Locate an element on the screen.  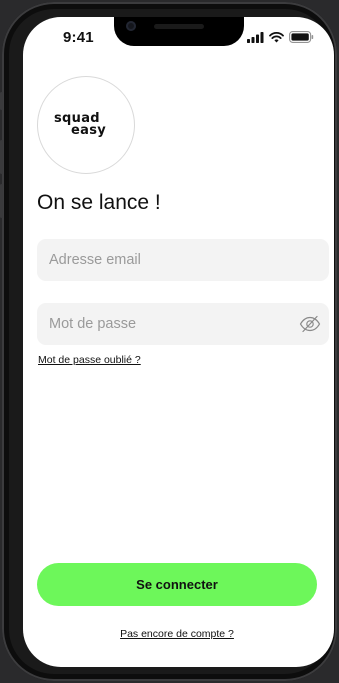
signal-bars-icon is located at coordinates (255, 37).